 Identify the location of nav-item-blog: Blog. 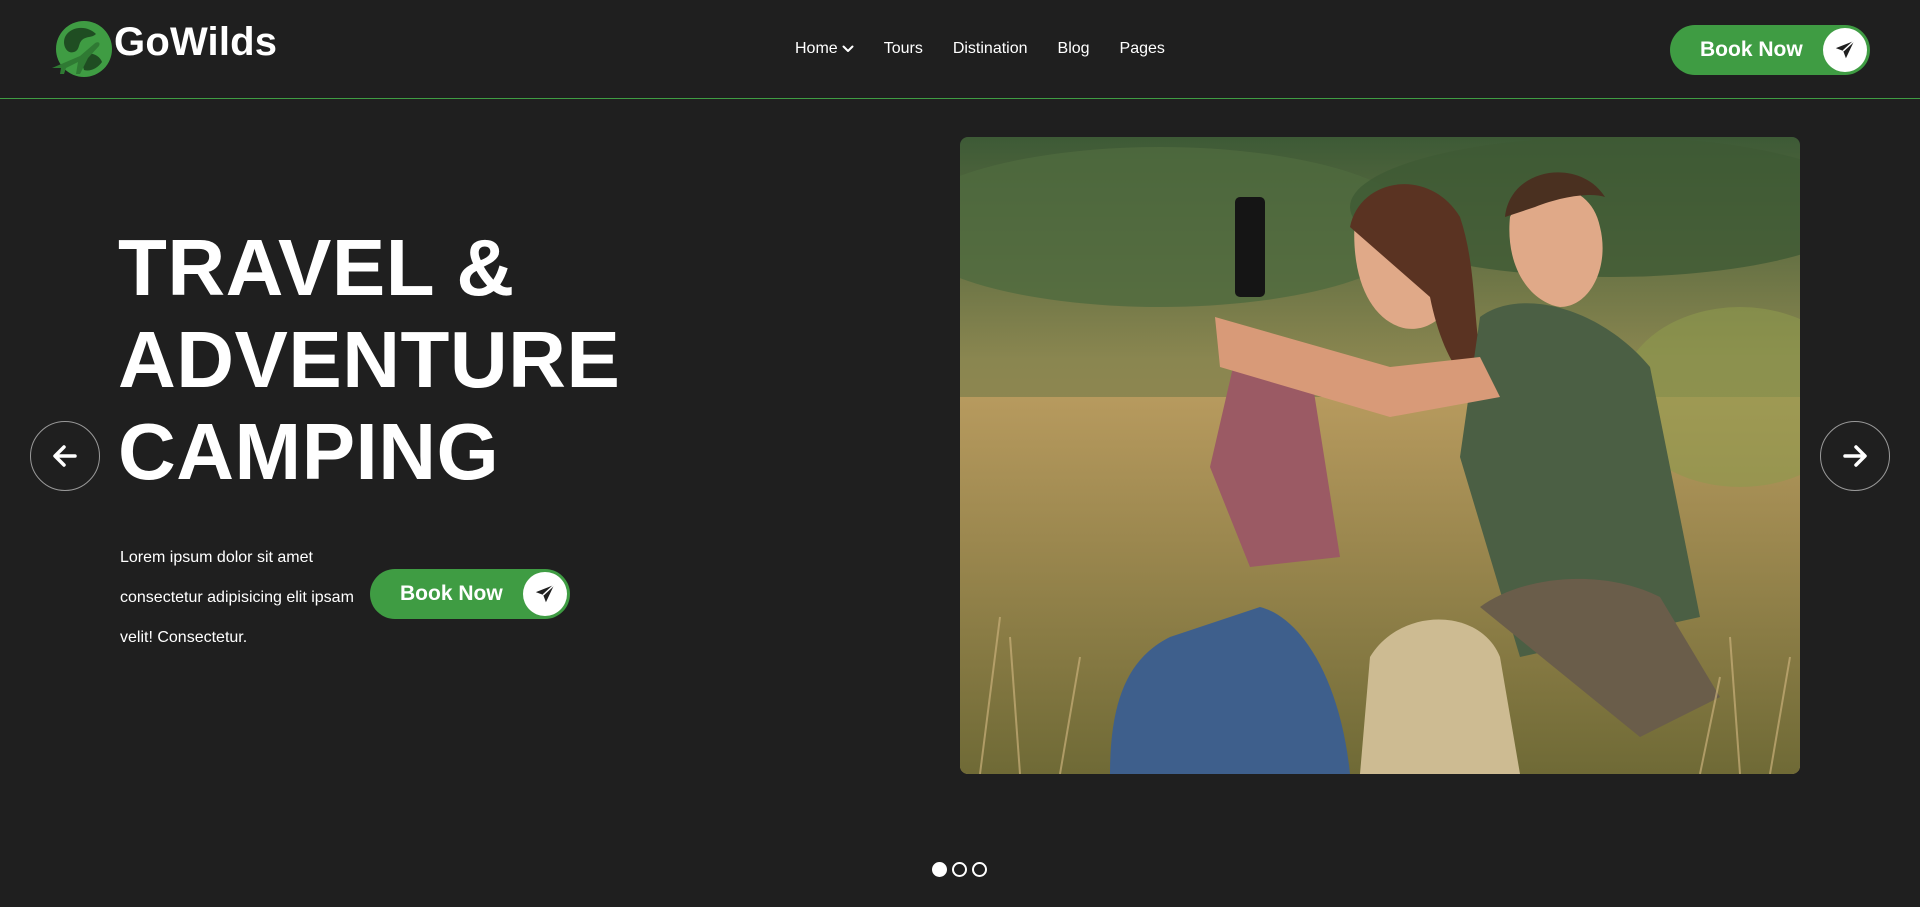
(1074, 49).